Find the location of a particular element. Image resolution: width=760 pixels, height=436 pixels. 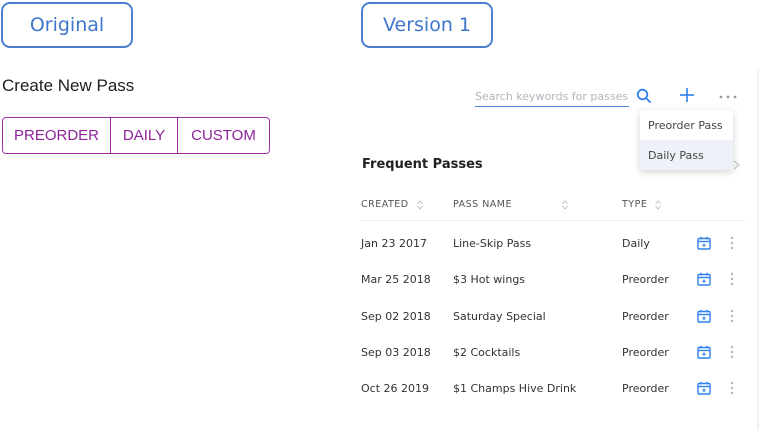

pass-name: Line-Skip Pass is located at coordinates (492, 243).